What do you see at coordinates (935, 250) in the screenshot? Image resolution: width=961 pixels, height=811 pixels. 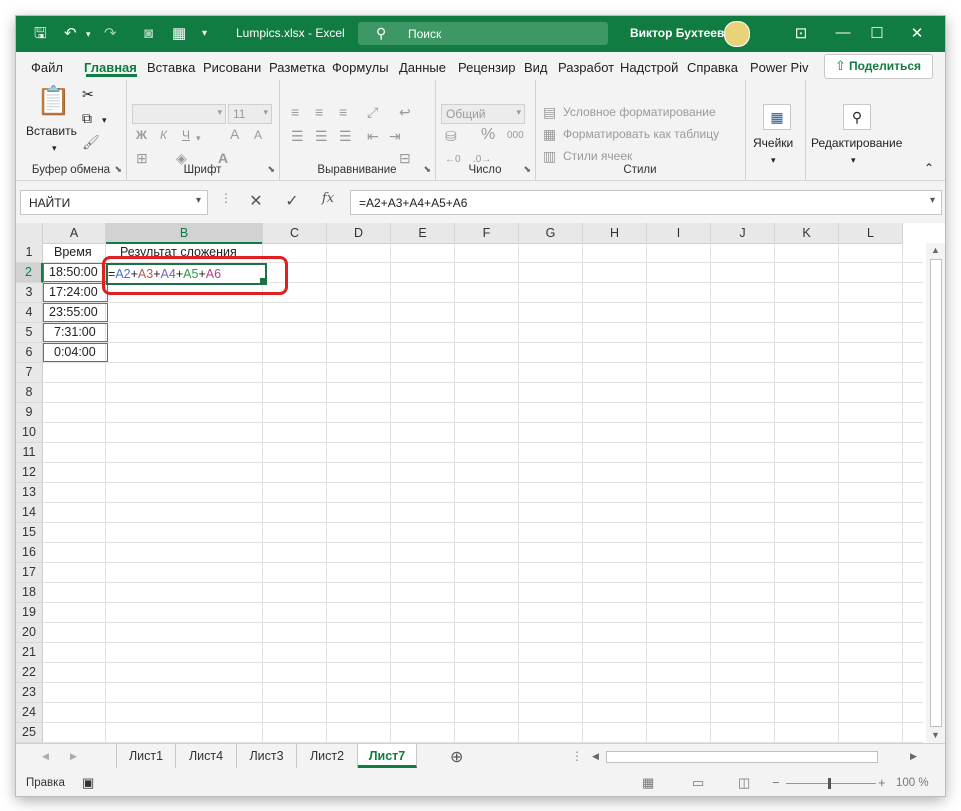 I see `scroll-up-icon: ▲` at bounding box center [935, 250].